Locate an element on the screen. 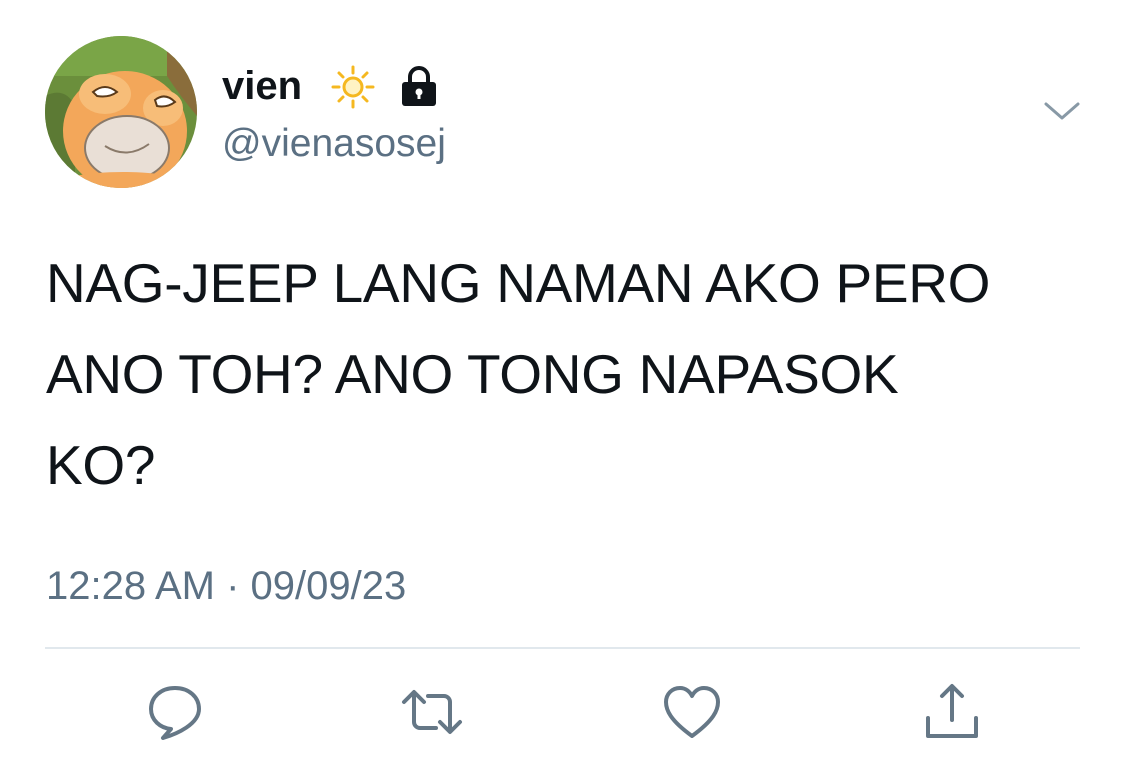 This screenshot has height=781, width=1125. reply-icon is located at coordinates (175, 713).